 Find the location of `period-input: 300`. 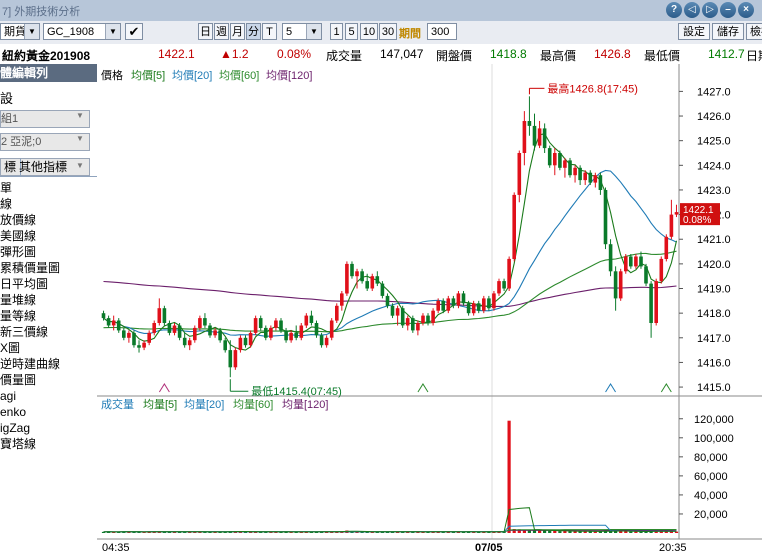

period-input: 300 is located at coordinates (442, 31).